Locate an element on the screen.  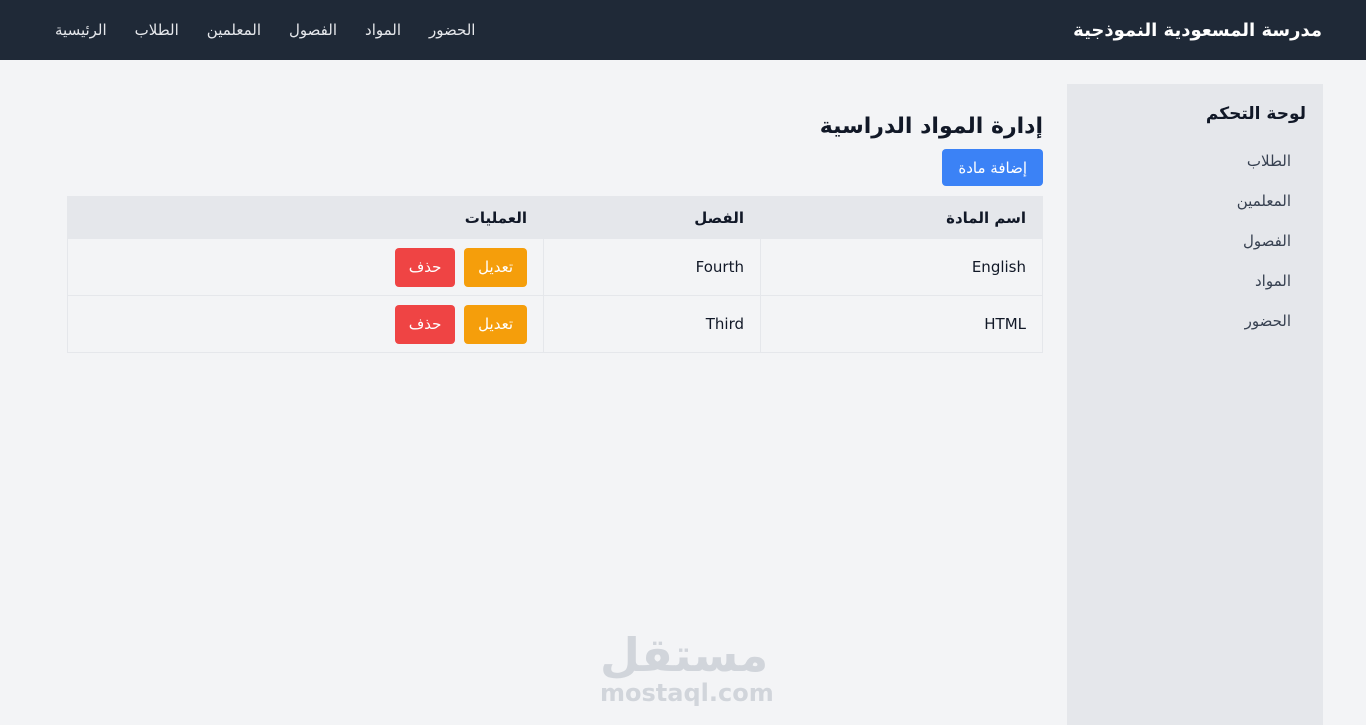
mostaql-watermark: مستقل mostaql.com is located at coordinates (687, 667).